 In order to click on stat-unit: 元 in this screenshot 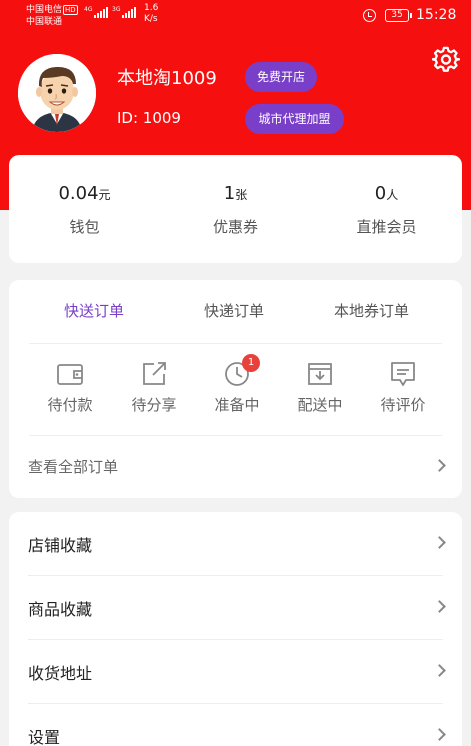, I will do `click(104, 195)`.